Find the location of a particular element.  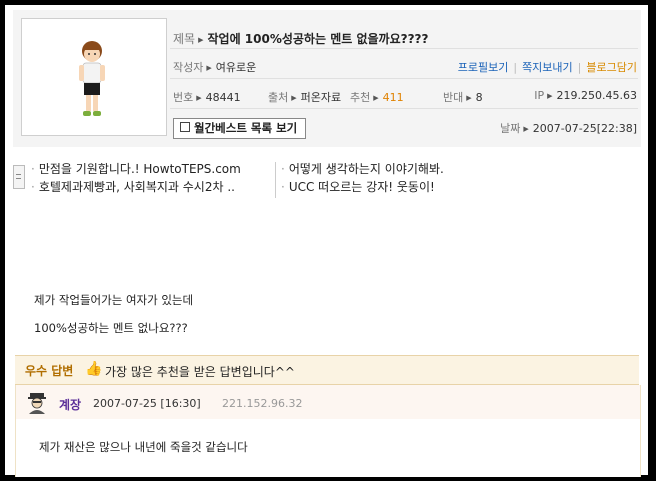

related-item: · 호텔제과제빵과, 사회복지과 수시2차 .. is located at coordinates (136, 187).